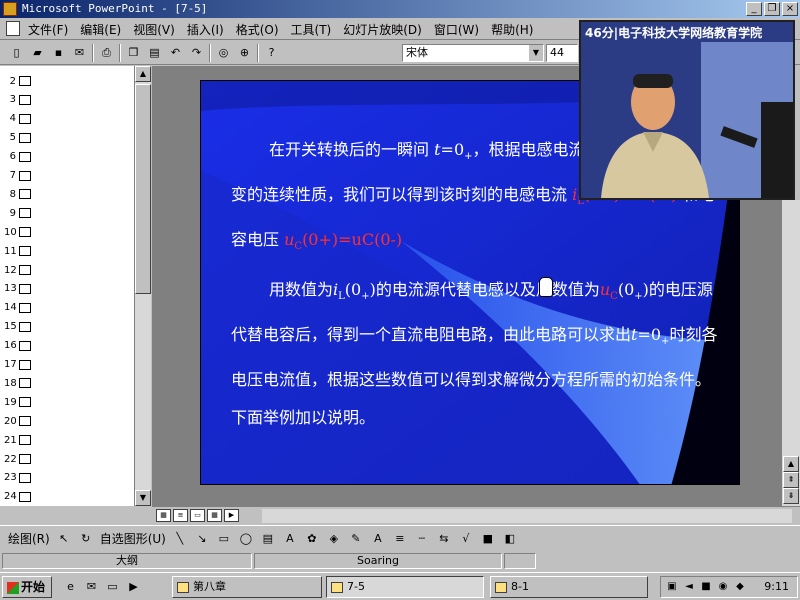  I want to click on close-button: ×, so click(790, 9).